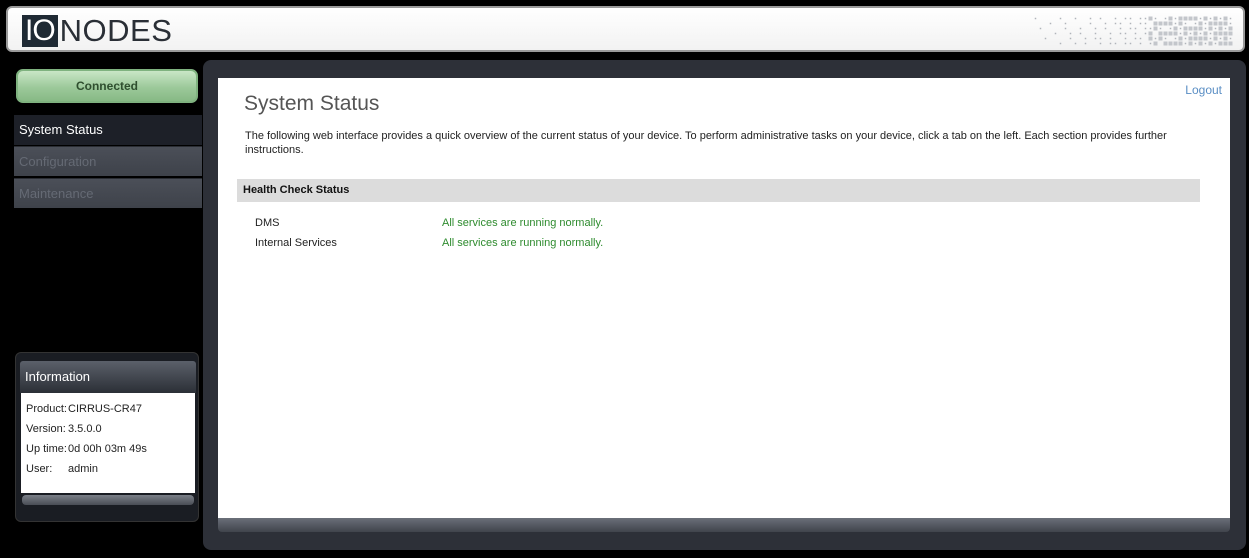 The image size is (1249, 558). Describe the element at coordinates (724, 525) in the screenshot. I see `content-scrollbar` at that location.